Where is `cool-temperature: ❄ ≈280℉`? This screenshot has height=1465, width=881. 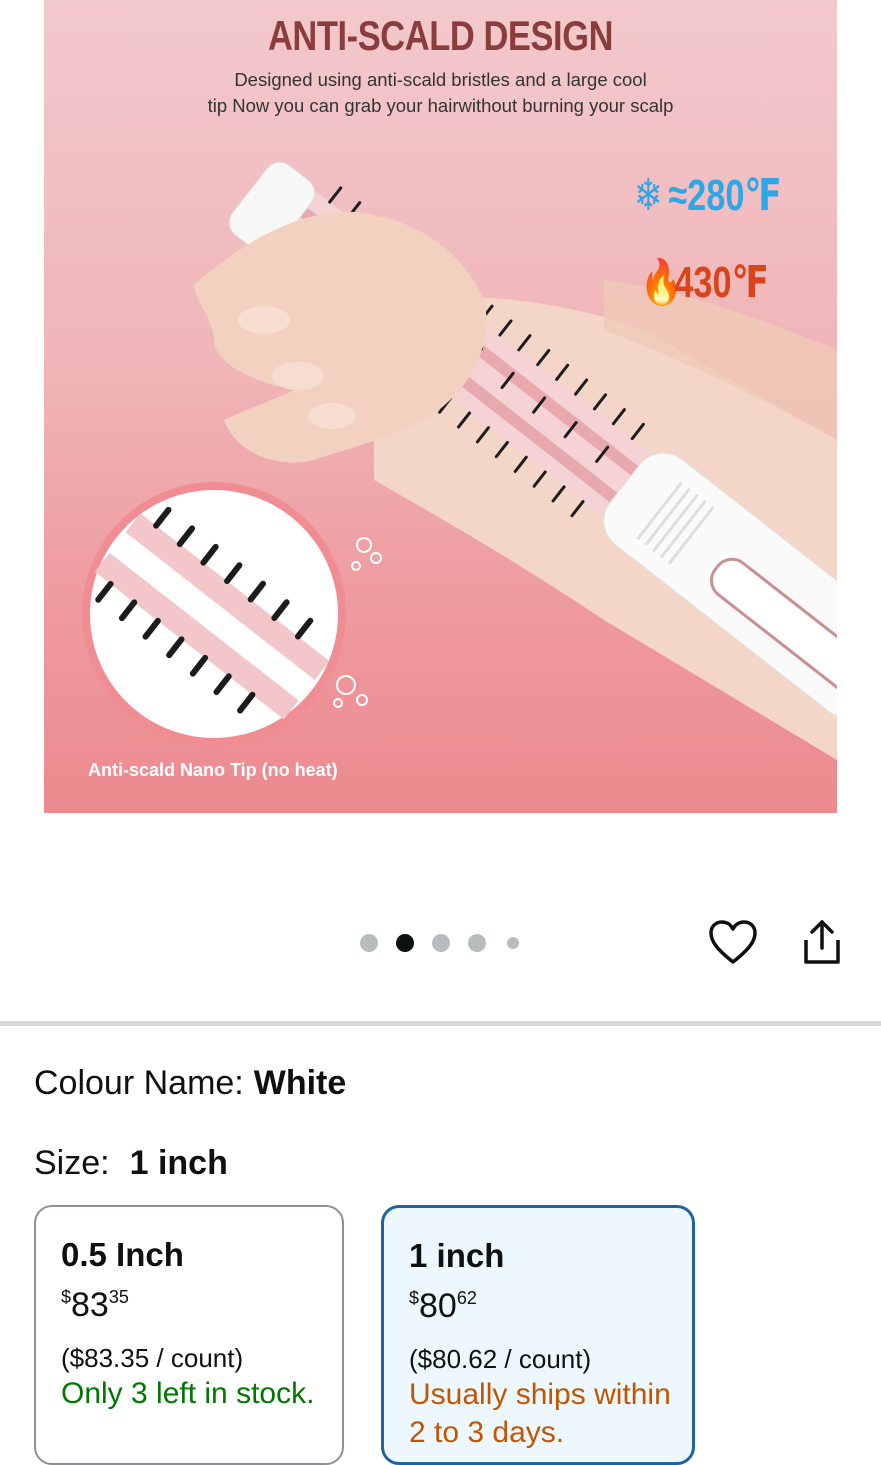
cool-temperature: ❄ ≈280℉ is located at coordinates (708, 195).